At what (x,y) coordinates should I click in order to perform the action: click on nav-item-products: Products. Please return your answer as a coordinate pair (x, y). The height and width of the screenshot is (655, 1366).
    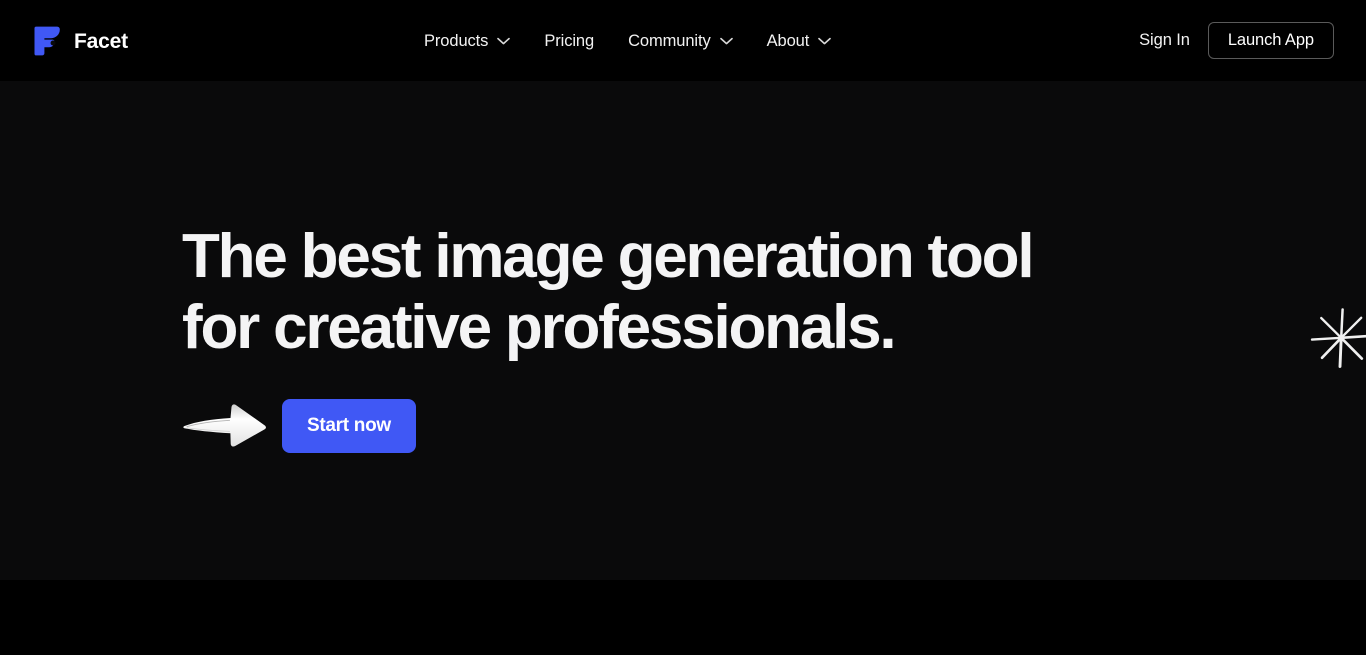
    Looking at the image, I should click on (467, 40).